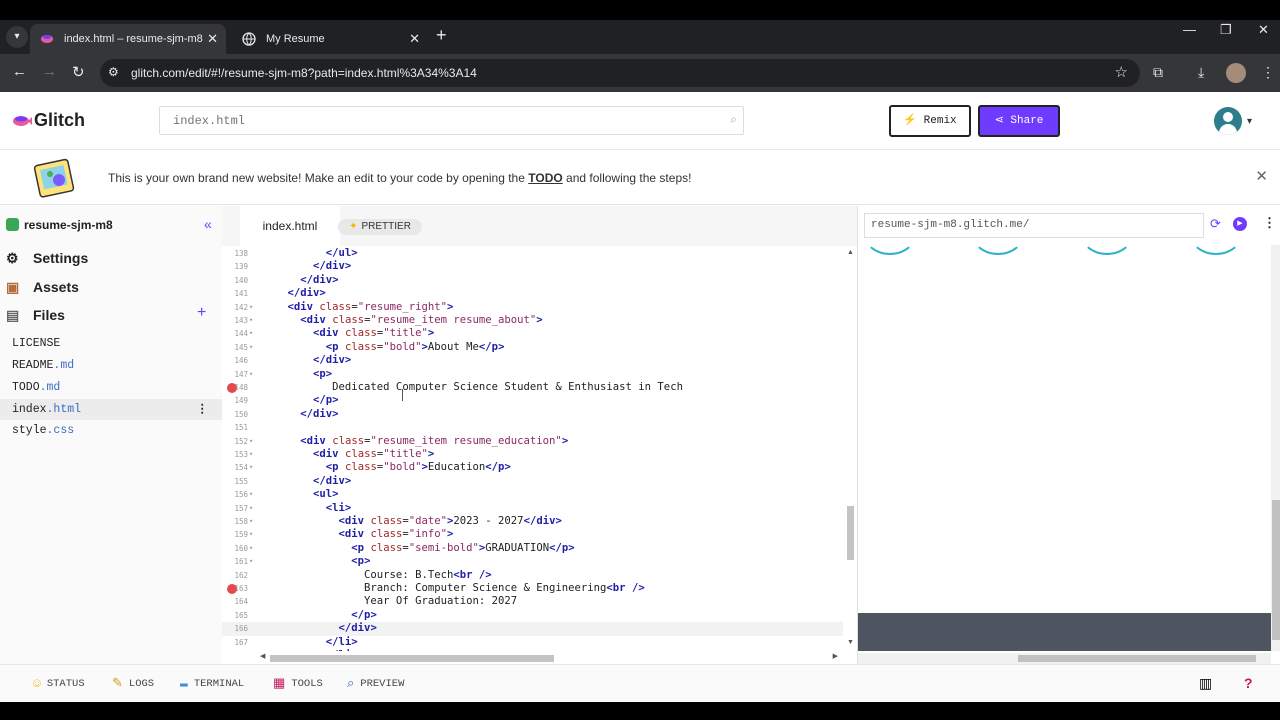  Describe the element at coordinates (532, 266) in the screenshot. I see `code-line: 139 </div>` at that location.